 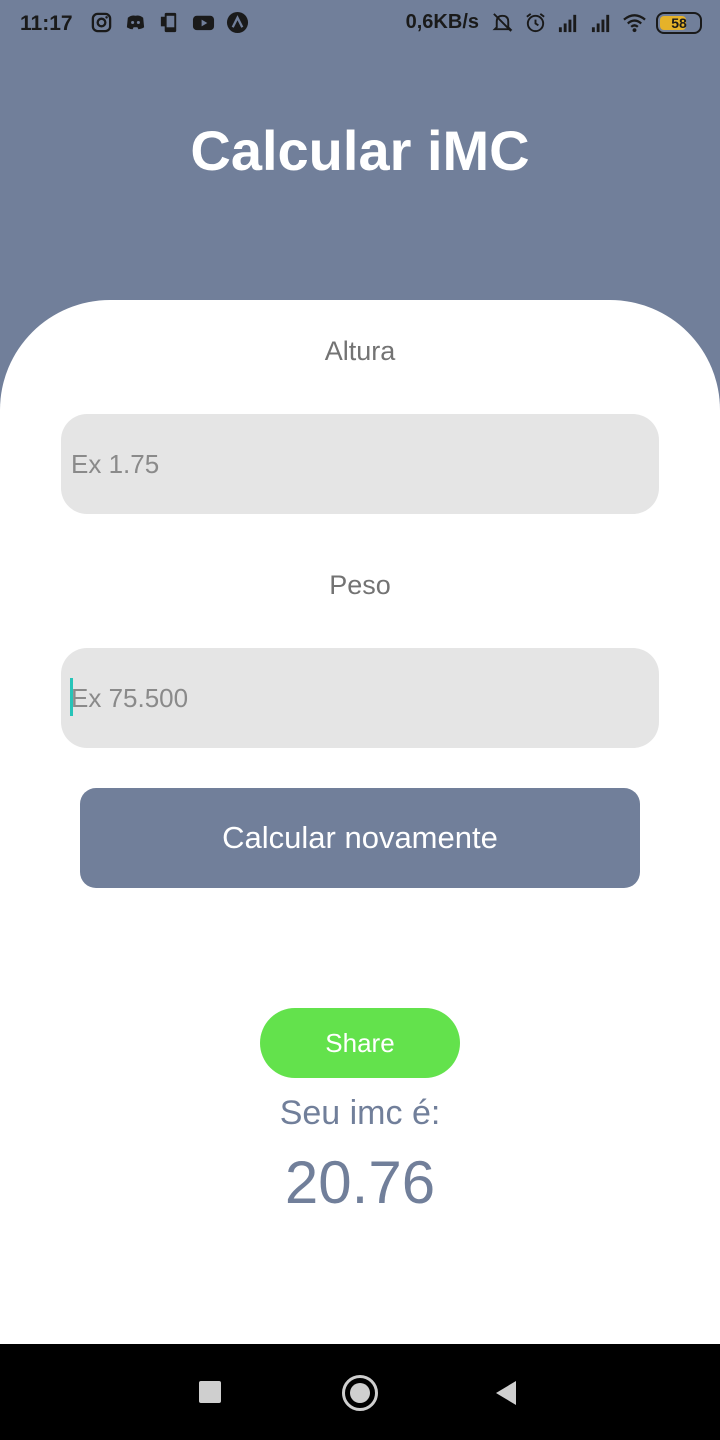 I want to click on mute-bell-icon, so click(x=502, y=22).